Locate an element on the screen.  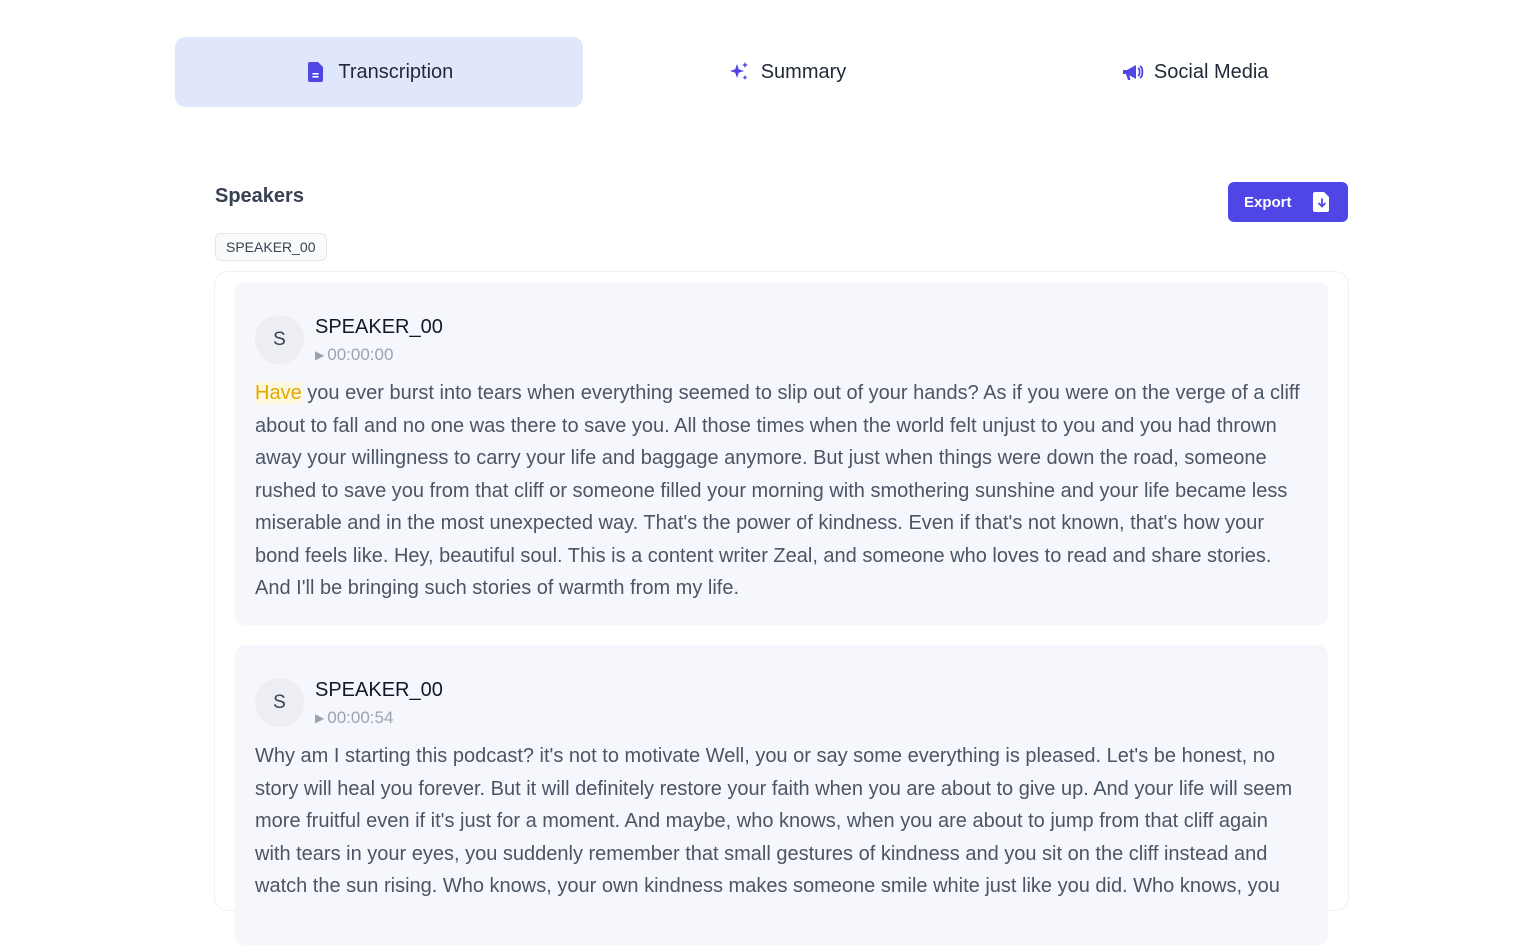
segment-header: S SPEAKER_00 ▶ 00:00:00 is located at coordinates (781, 338).